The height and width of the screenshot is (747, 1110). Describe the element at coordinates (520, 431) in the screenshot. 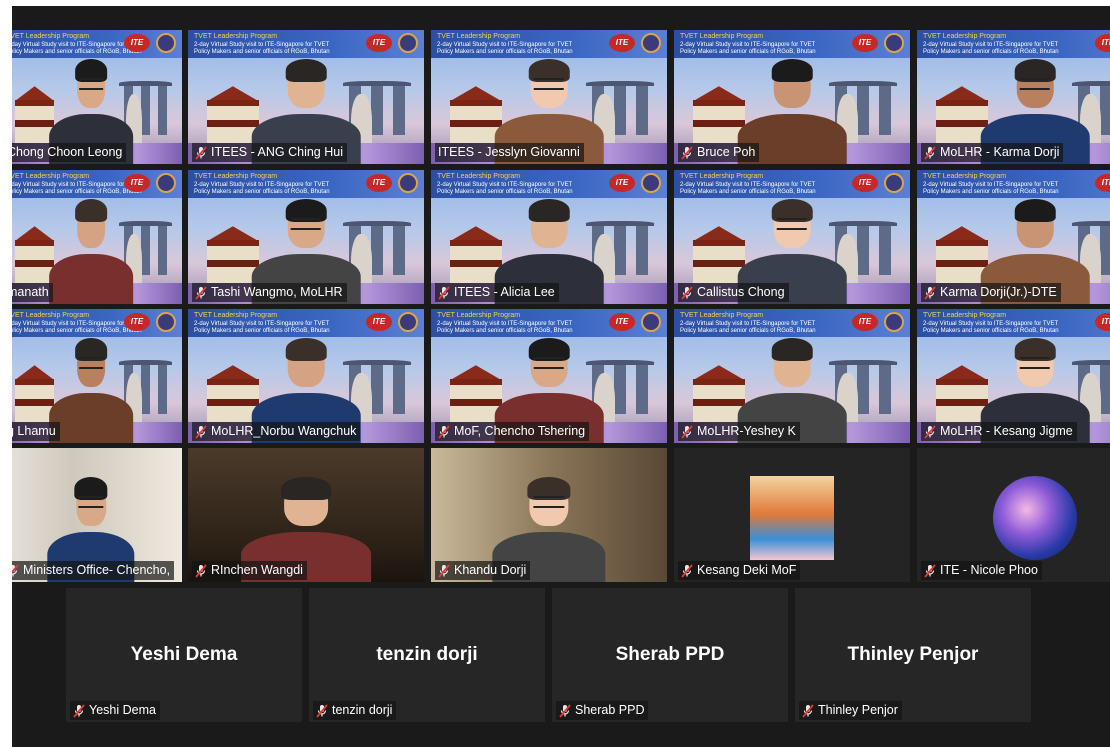

I see `participant-name-text: MoF, Chencho Tshering` at that location.